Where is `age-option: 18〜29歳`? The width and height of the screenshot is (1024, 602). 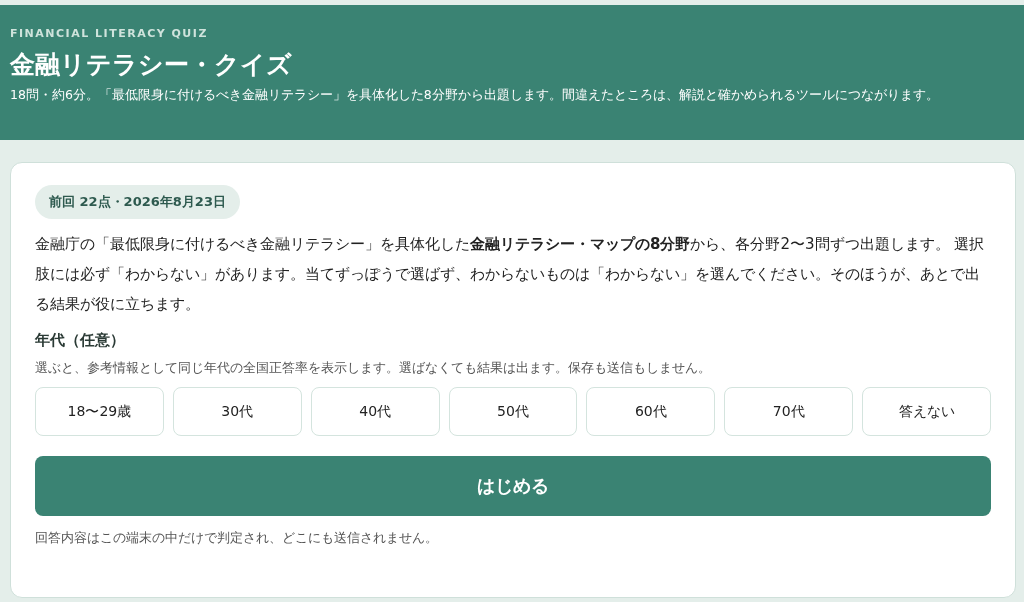
age-option: 18〜29歳 is located at coordinates (99, 411).